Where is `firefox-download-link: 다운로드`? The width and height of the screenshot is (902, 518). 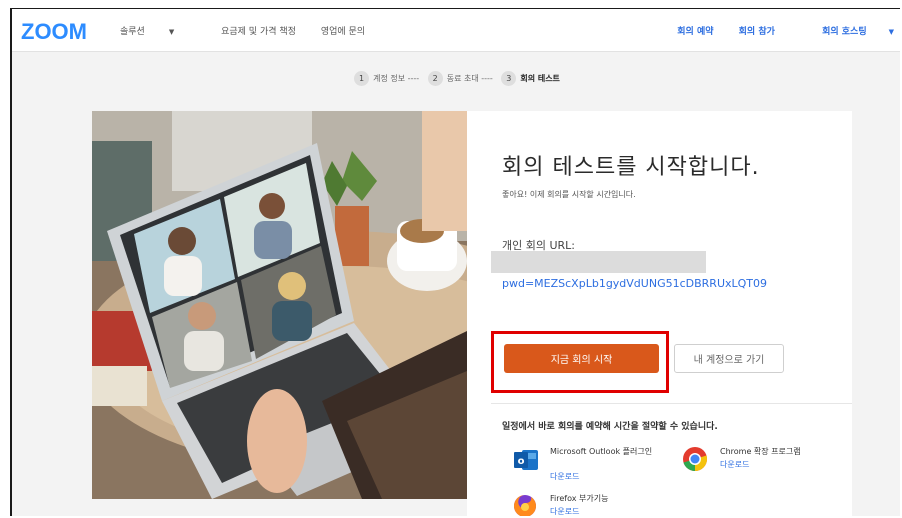 firefox-download-link: 다운로드 is located at coordinates (564, 511).